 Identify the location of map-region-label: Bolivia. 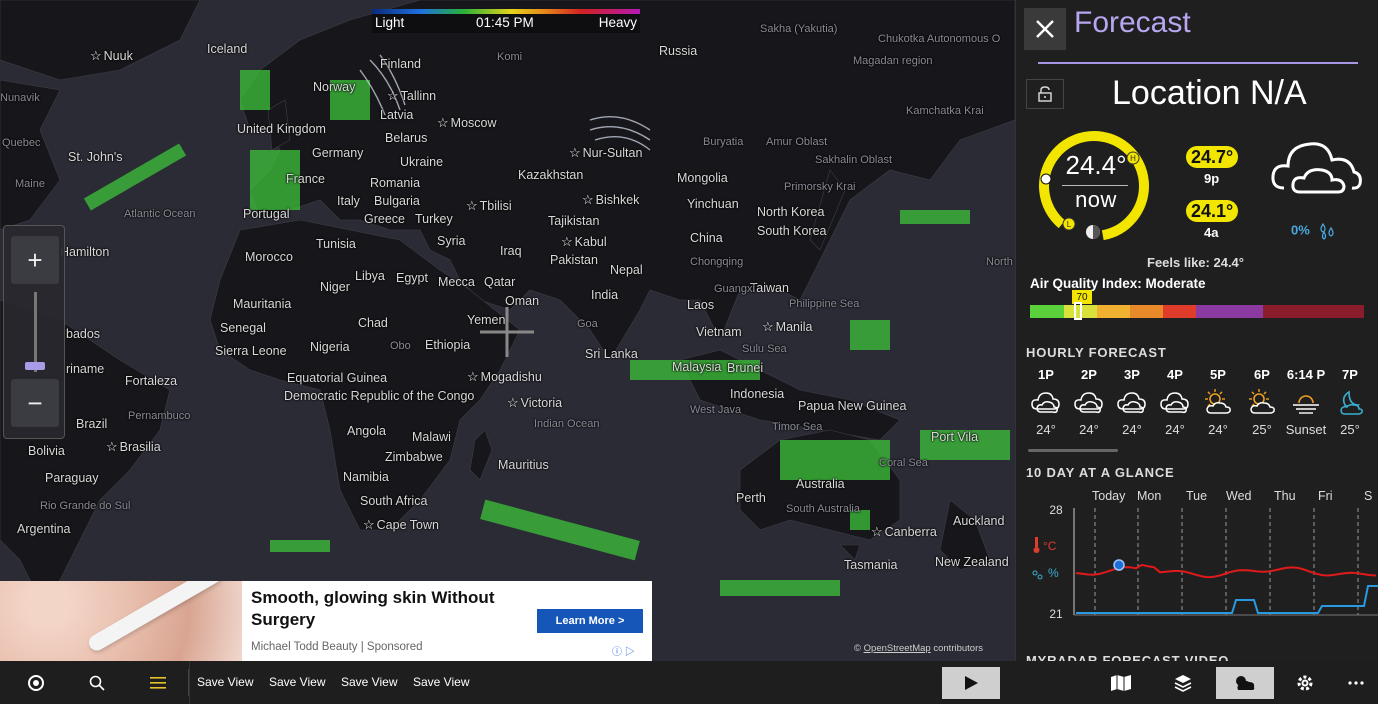
(46, 451).